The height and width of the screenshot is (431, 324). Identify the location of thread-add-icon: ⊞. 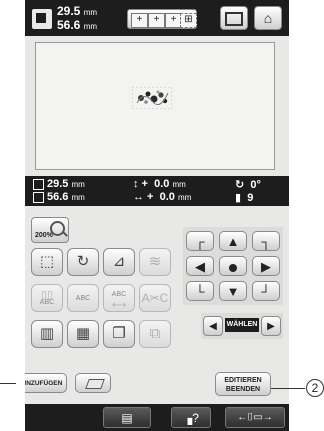
(188, 20).